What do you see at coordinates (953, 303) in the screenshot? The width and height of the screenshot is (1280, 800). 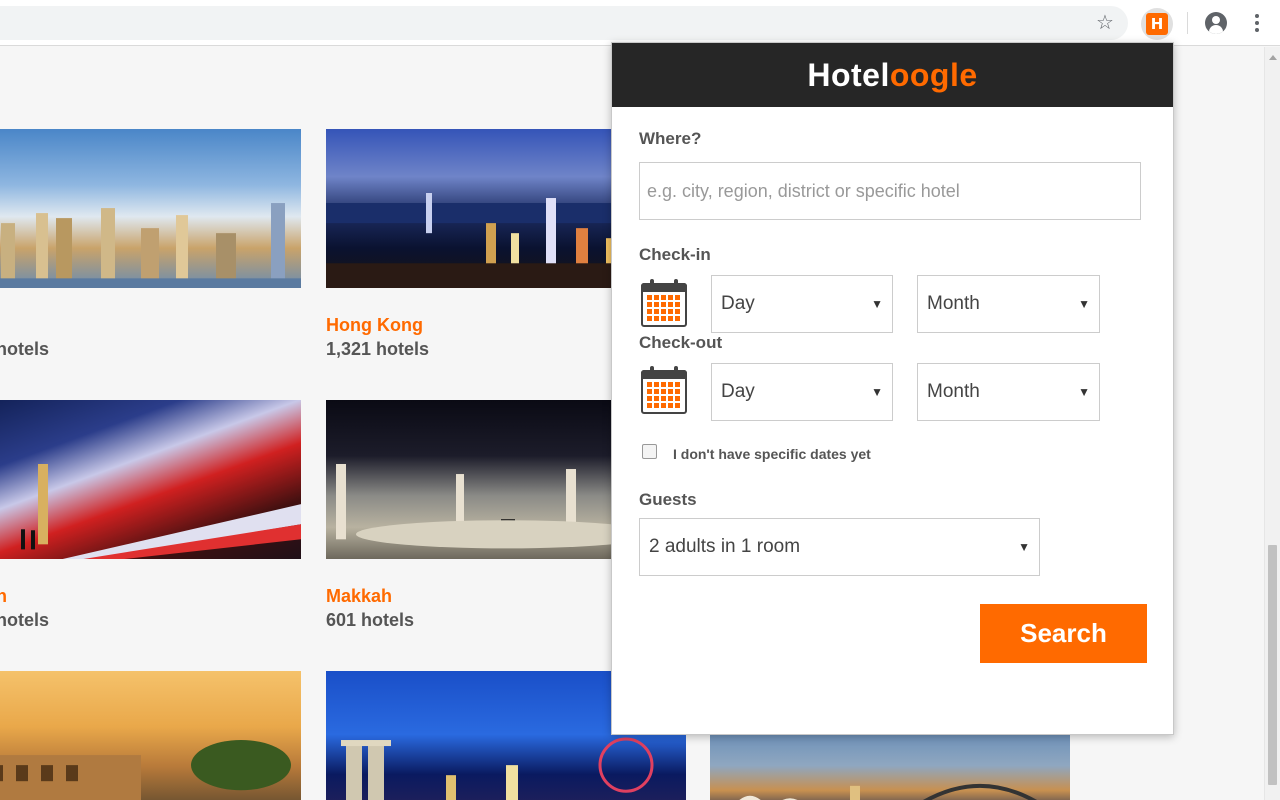 I see `checkin-month-value: Month` at bounding box center [953, 303].